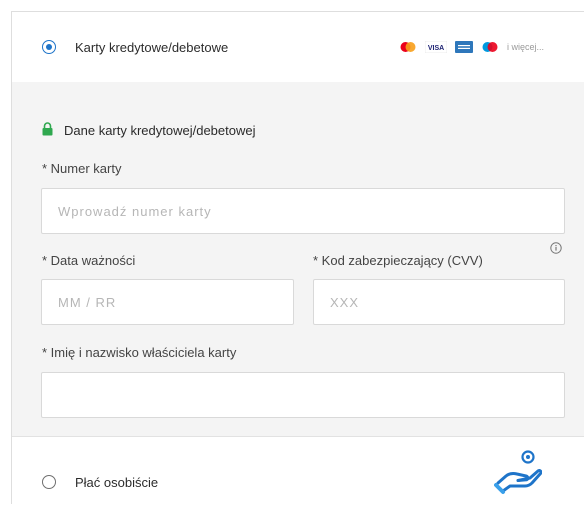  Describe the element at coordinates (139, 352) in the screenshot. I see `holder-name-label: * Imię i nazwisko właściciela karty` at that location.